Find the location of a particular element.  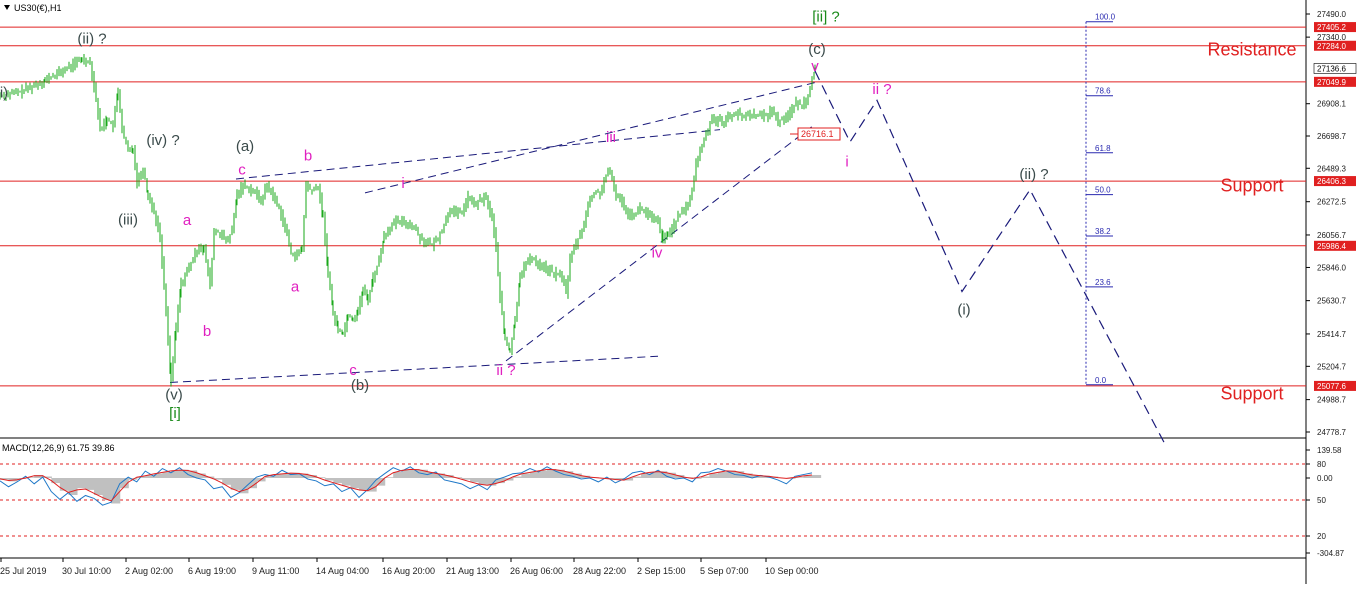

price-axis-label: 26272.5 is located at coordinates (1331, 202).